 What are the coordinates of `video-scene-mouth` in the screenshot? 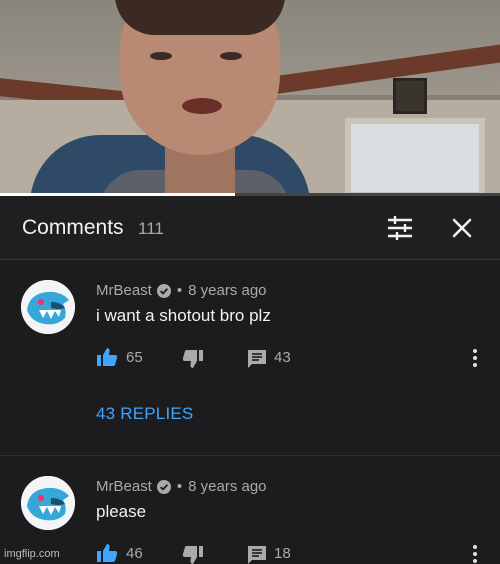 It's located at (202, 106).